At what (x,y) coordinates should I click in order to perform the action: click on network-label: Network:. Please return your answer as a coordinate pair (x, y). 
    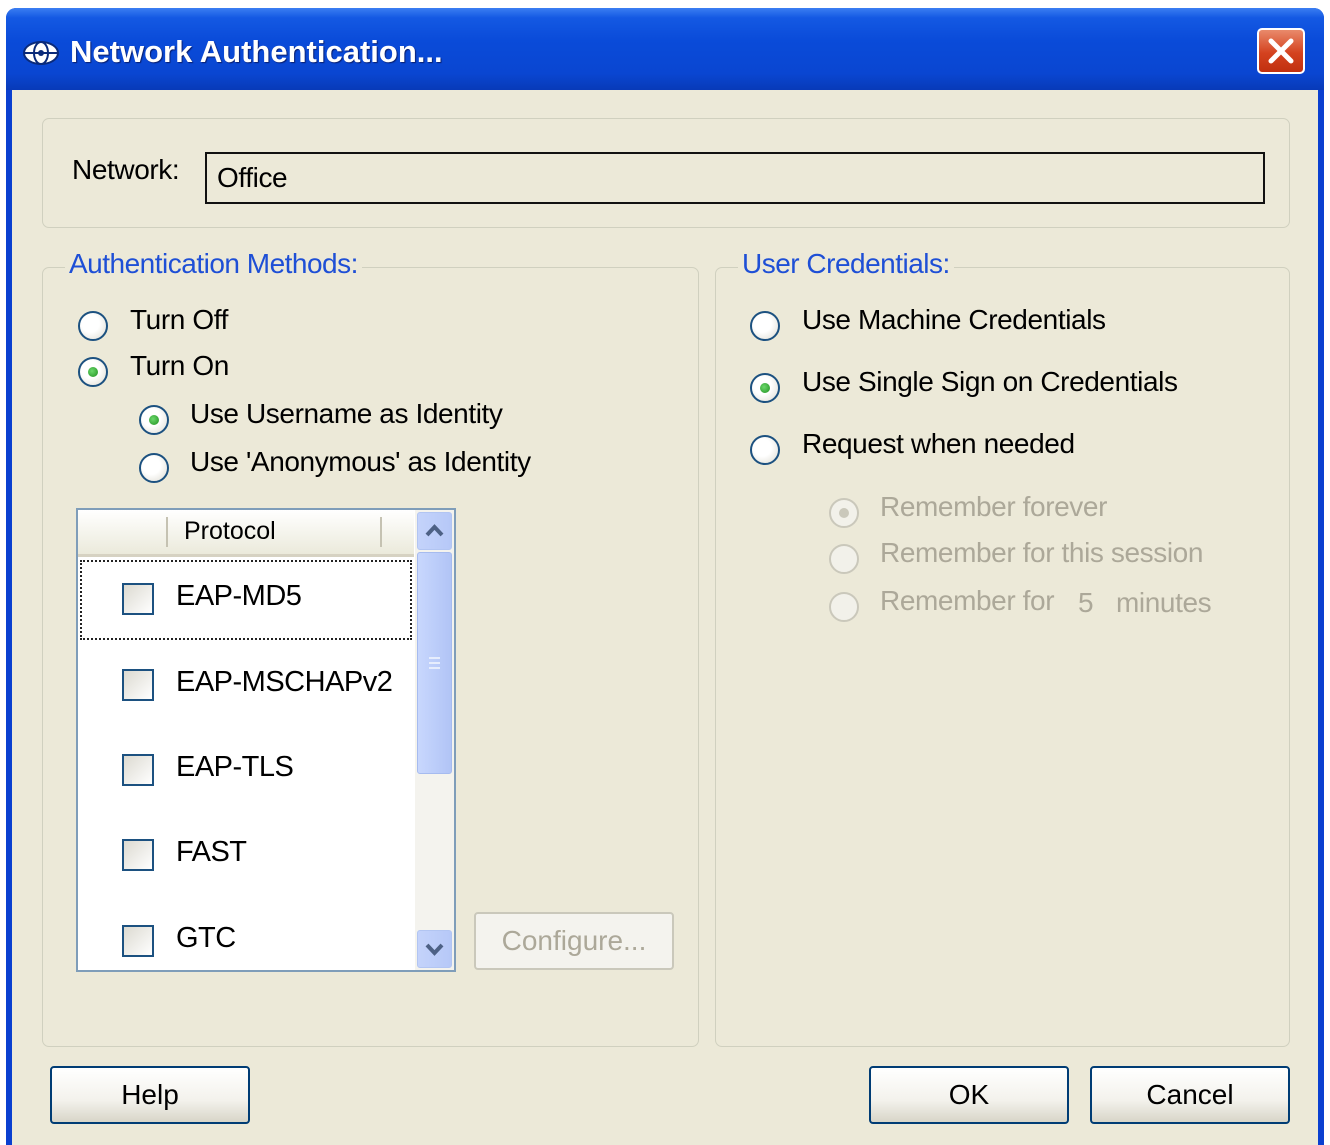
    Looking at the image, I should click on (126, 169).